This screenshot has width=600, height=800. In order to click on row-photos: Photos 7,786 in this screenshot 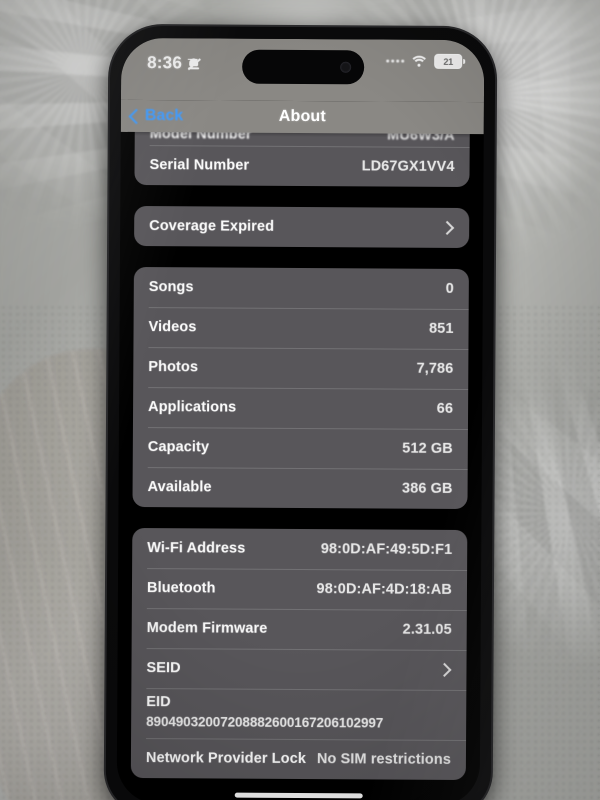, I will do `click(300, 368)`.